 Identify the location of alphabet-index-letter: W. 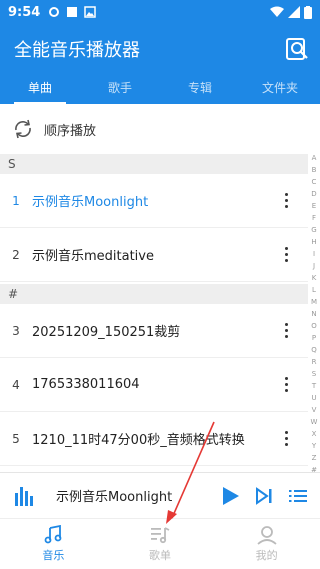
(314, 422).